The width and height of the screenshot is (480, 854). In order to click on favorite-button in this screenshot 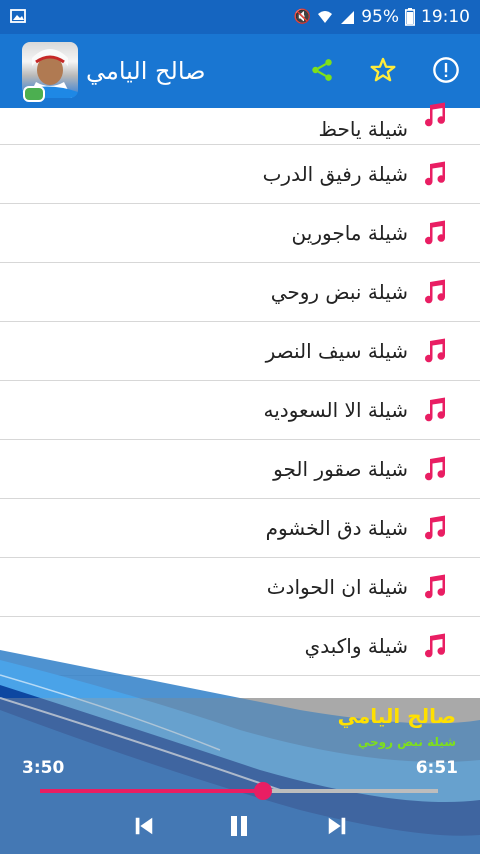, I will do `click(383, 70)`.